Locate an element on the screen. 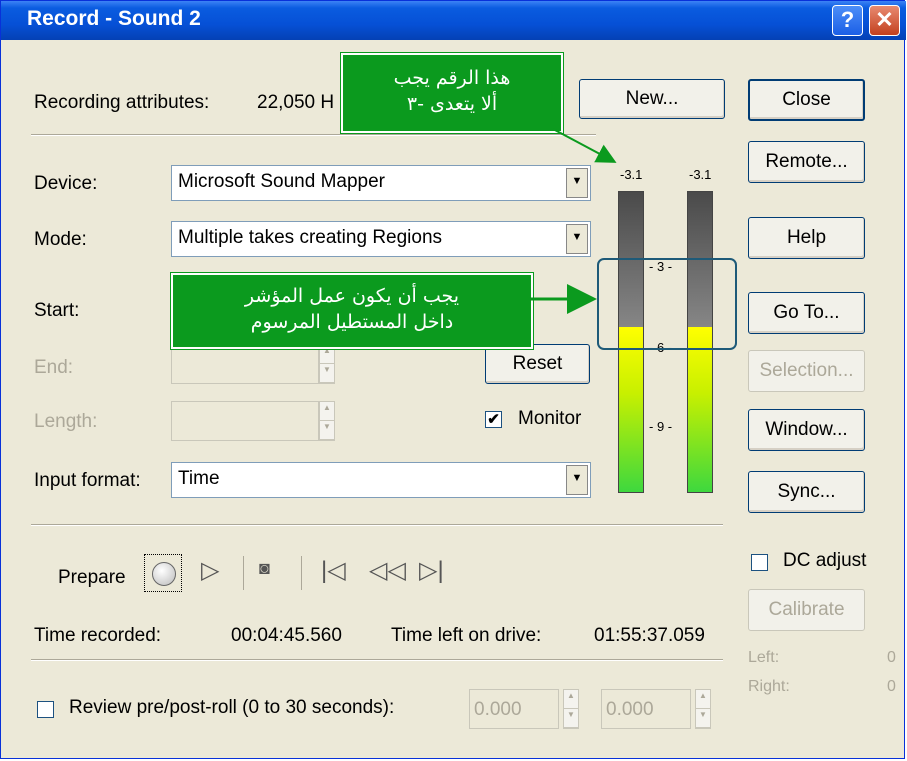 The width and height of the screenshot is (907, 761). title-bar: Record - Sound 2 ? ✕ is located at coordinates (453, 20).